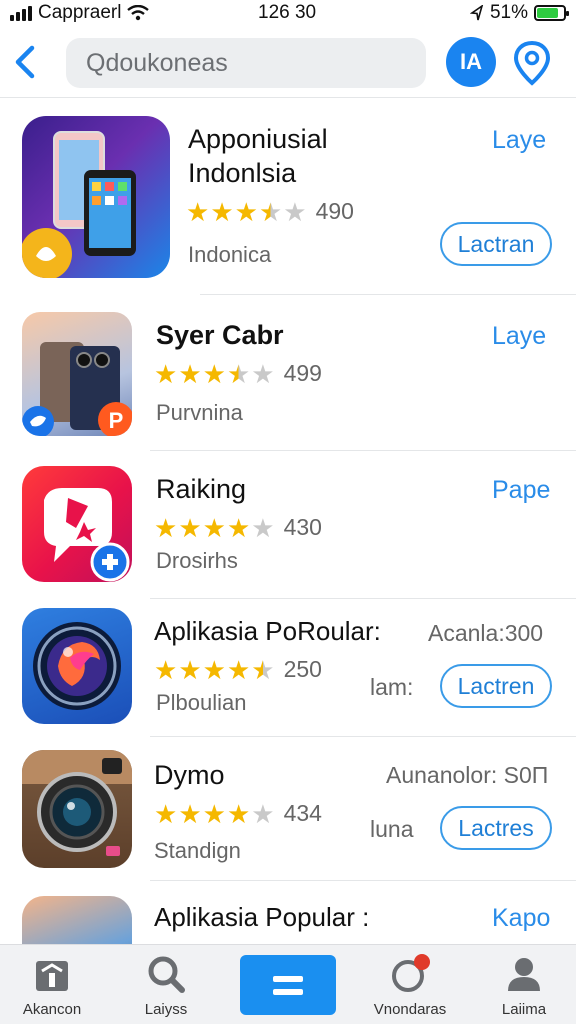 The height and width of the screenshot is (1024, 576). I want to click on list-item: P Syer Cabr ★ ★ ★ ★ ★ 499 Purvnina Laye, so click(288, 378).